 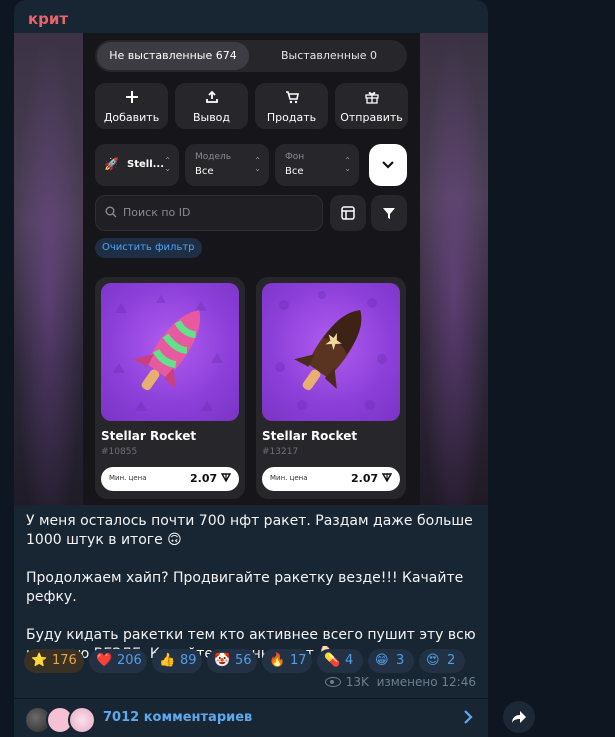 I want to click on filter-icon, so click(x=389, y=213).